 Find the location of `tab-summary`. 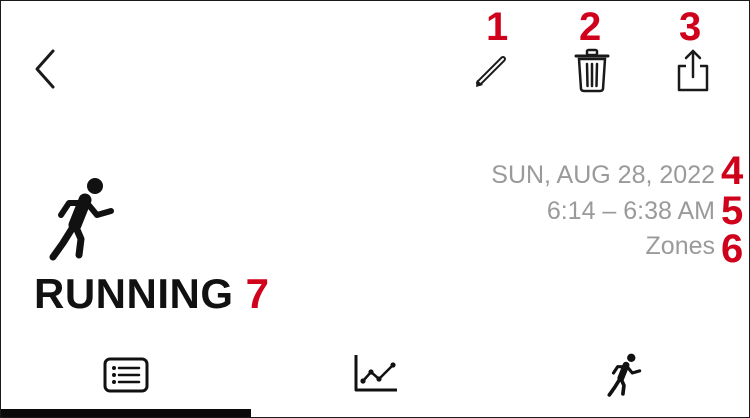

tab-summary is located at coordinates (125, 379).